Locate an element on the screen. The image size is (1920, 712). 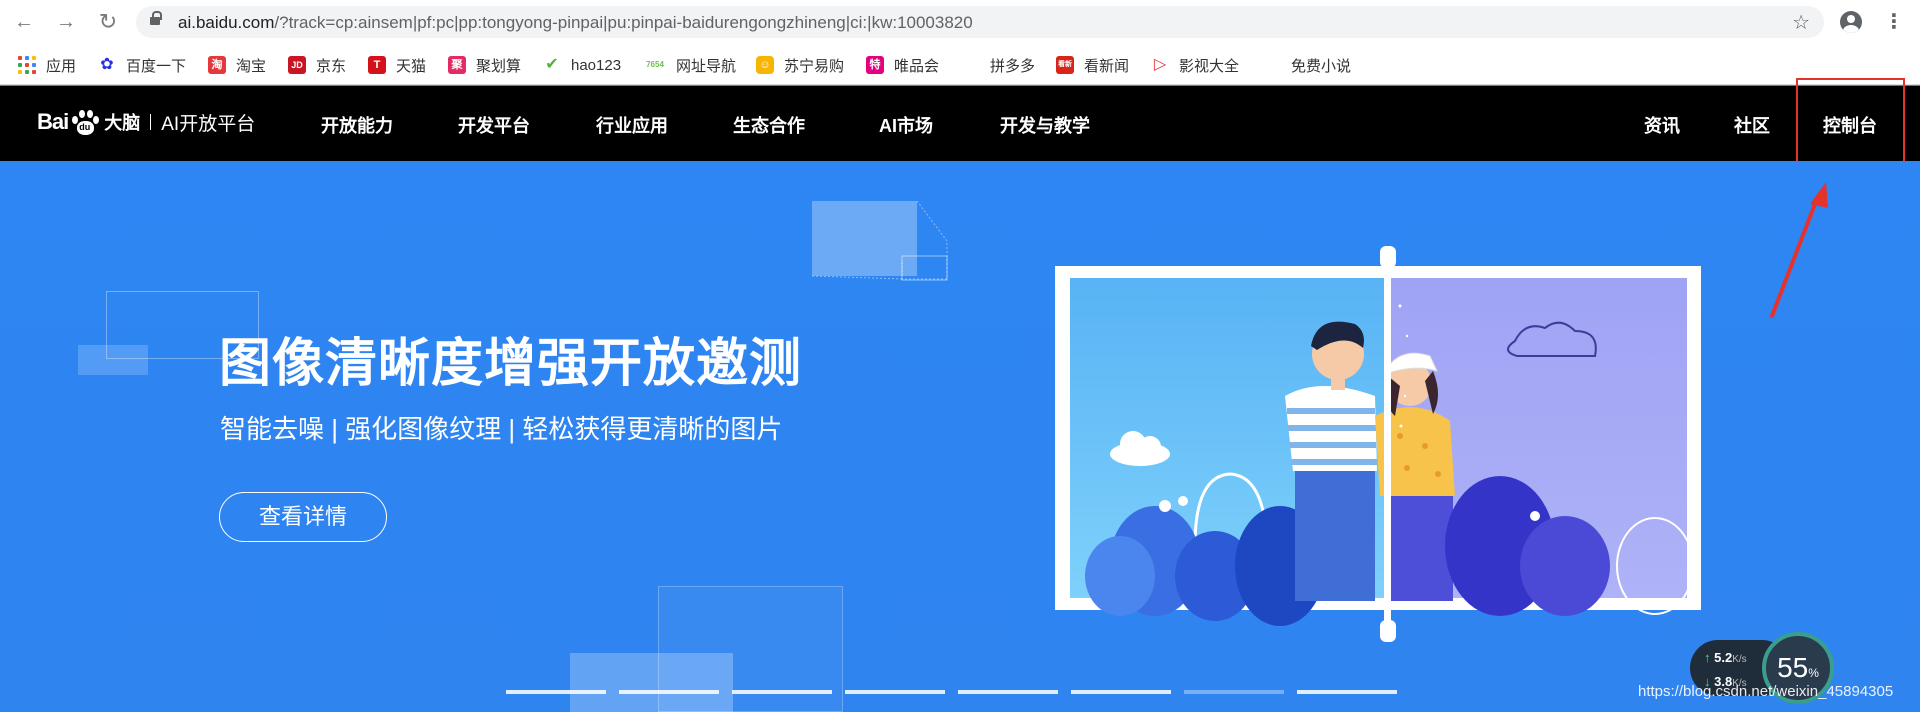
7654-icon: 7654 is located at coordinates (655, 64).